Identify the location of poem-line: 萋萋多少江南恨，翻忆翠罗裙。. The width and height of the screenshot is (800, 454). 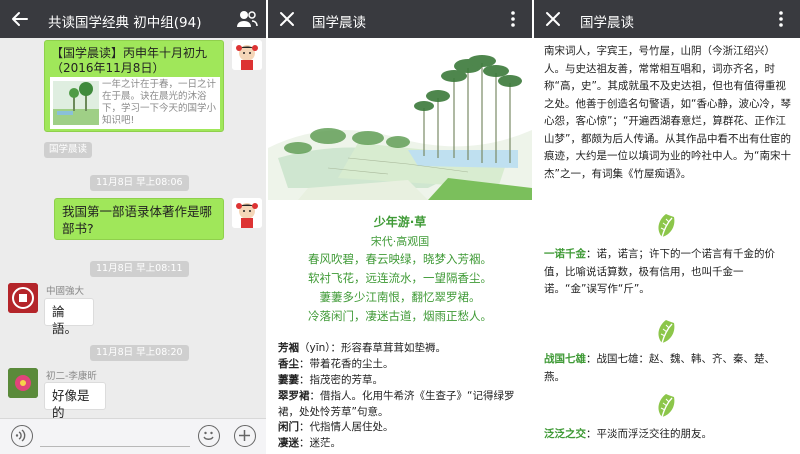
(400, 297).